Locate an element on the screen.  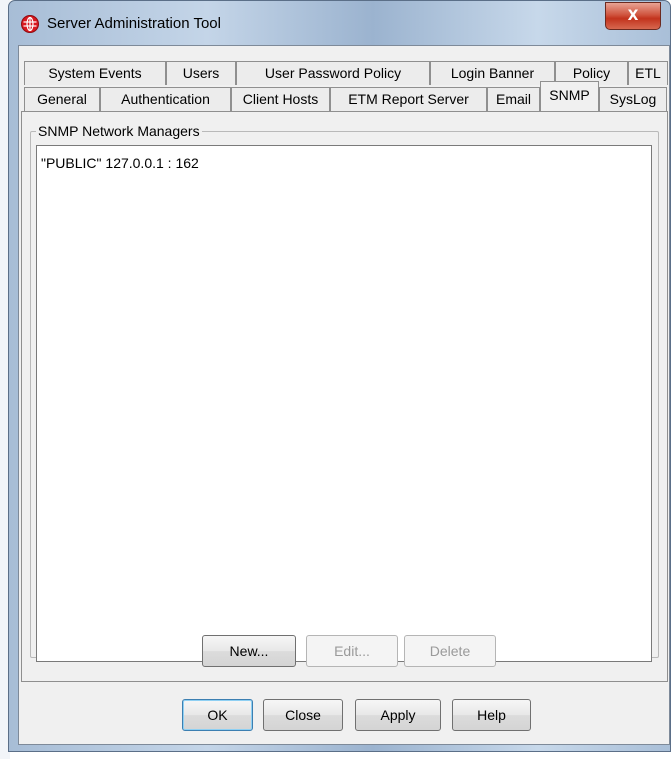
tab-general: General is located at coordinates (62, 99).